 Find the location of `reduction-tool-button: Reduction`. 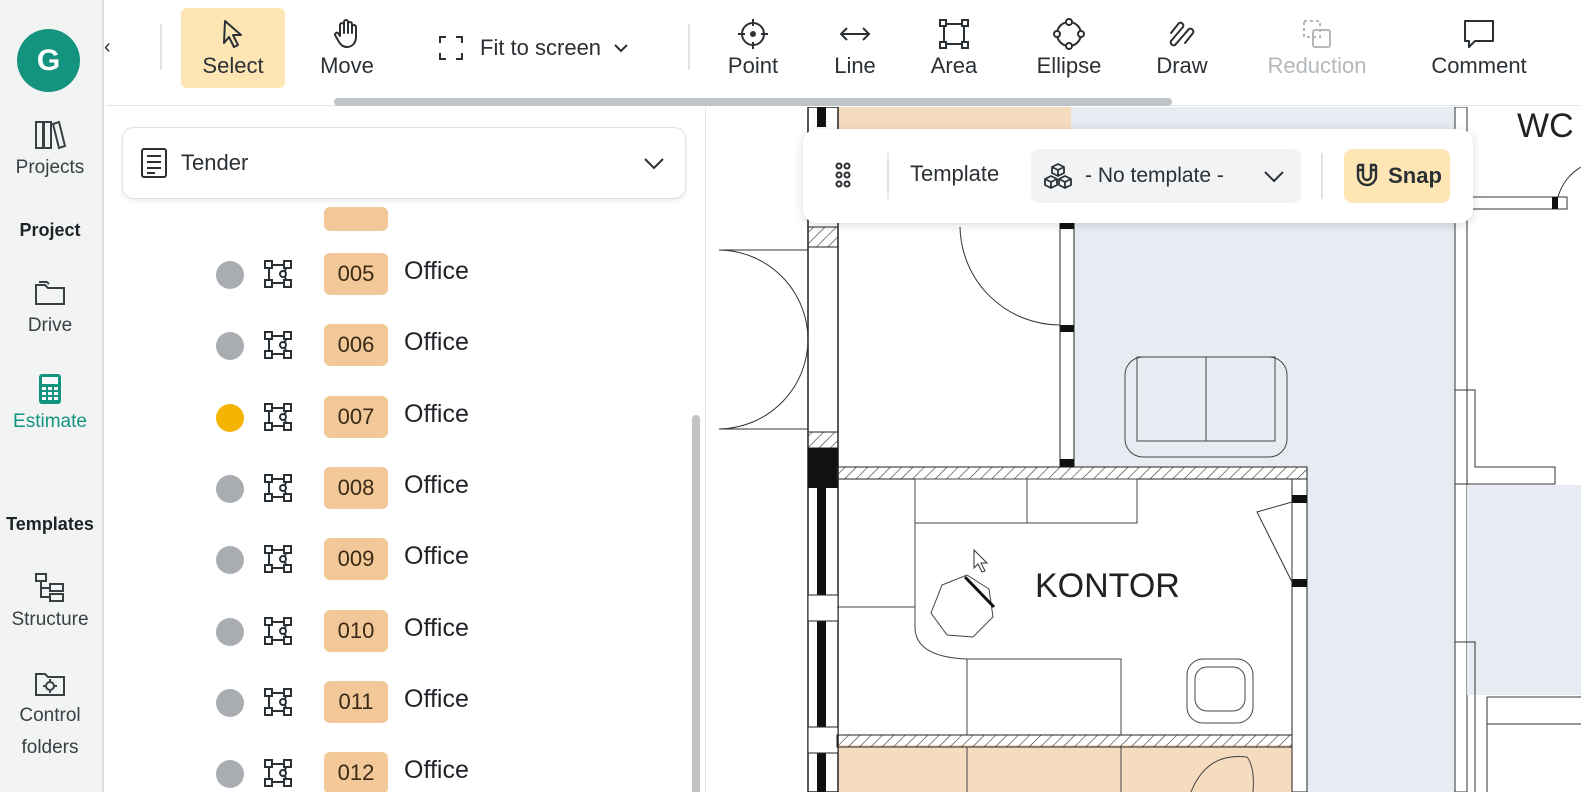

reduction-tool-button: Reduction is located at coordinates (1317, 48).